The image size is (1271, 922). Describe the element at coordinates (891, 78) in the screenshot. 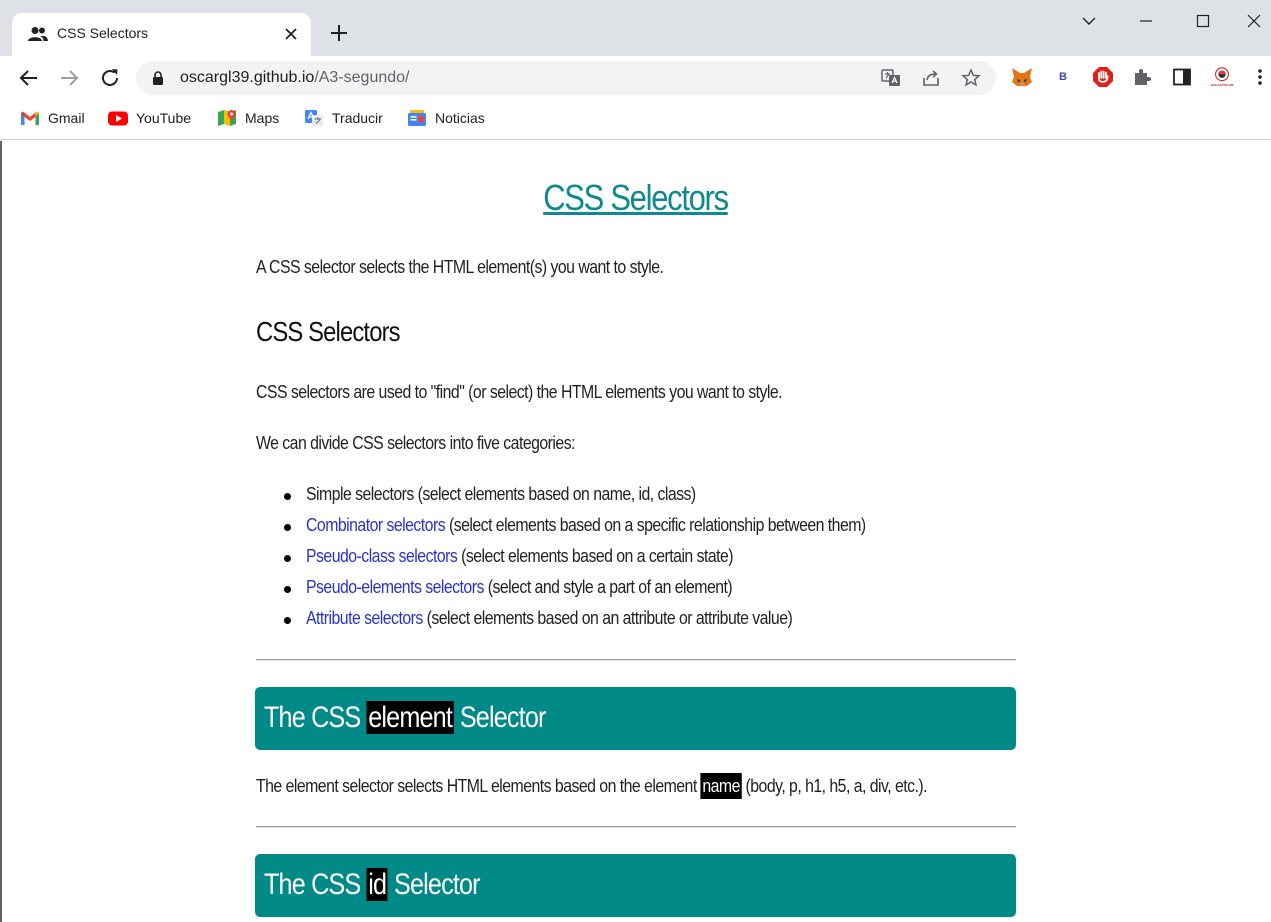

I see `translate-page-icon` at that location.